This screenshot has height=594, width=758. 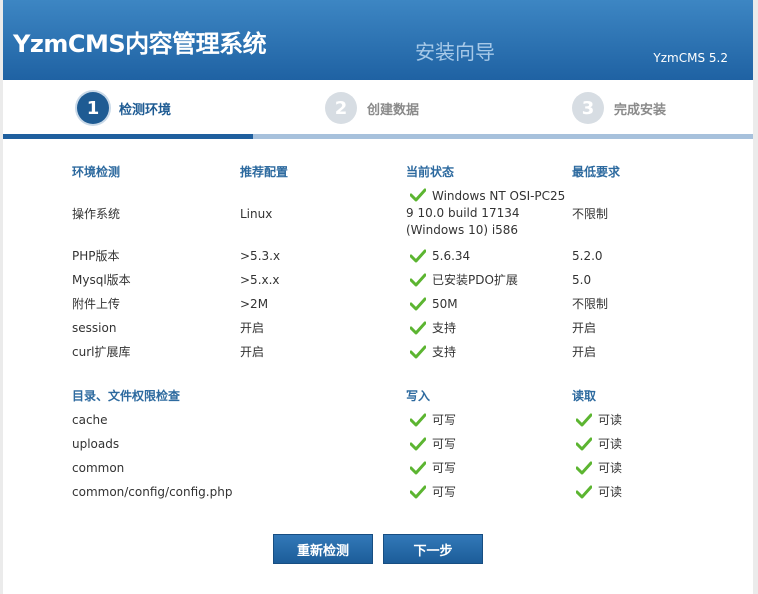 What do you see at coordinates (94, 328) in the screenshot?
I see `env-name: session` at bounding box center [94, 328].